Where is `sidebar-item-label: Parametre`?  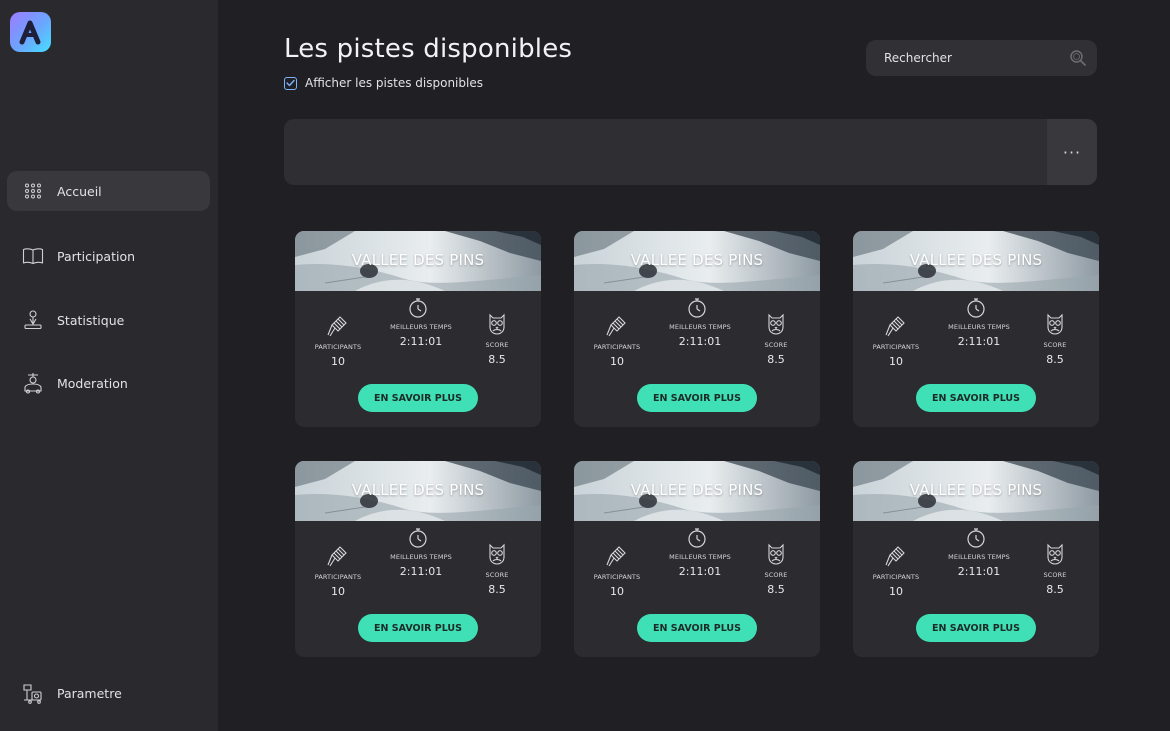 sidebar-item-label: Parametre is located at coordinates (89, 693).